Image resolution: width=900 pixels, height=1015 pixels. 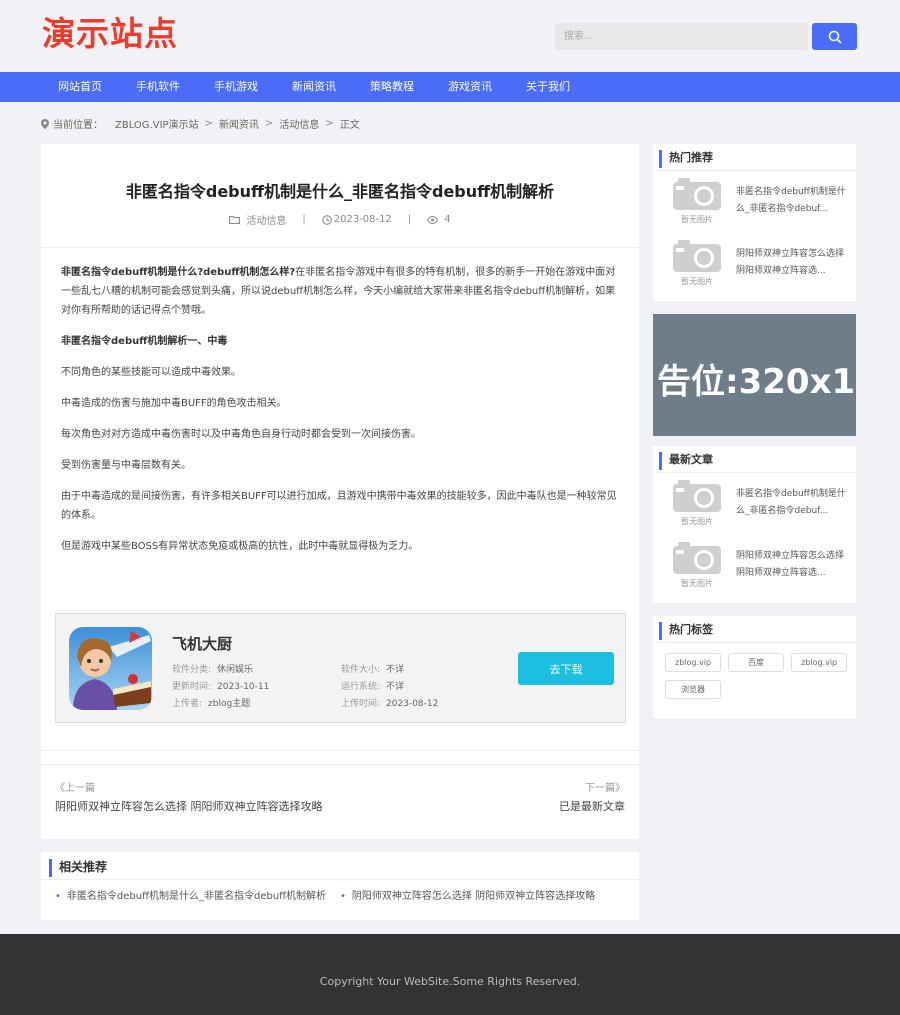 I want to click on article-paragraph: 不同角色的某些技能可以造成中毒效果。, so click(x=151, y=372).